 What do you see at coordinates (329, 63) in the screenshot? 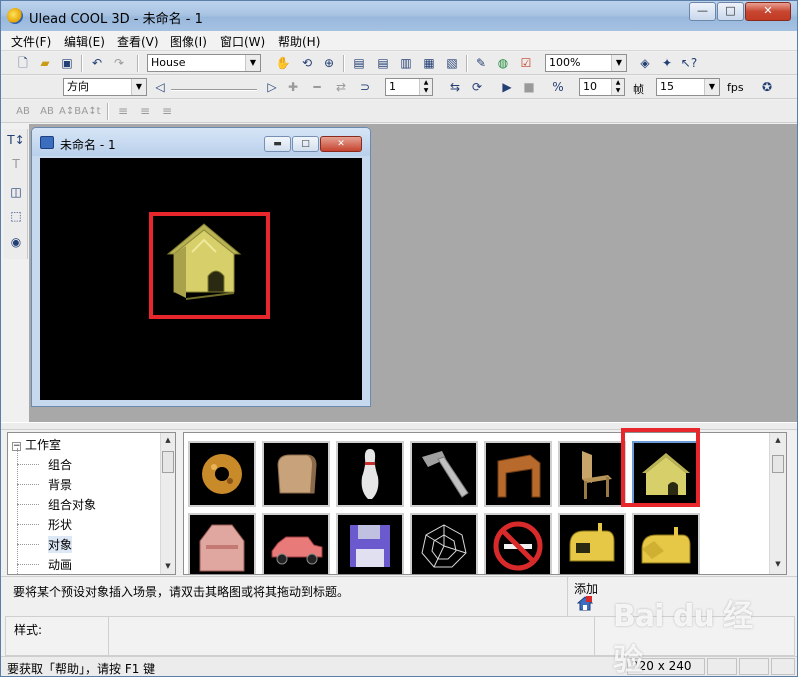
I see `resize-icon: ⊕` at bounding box center [329, 63].